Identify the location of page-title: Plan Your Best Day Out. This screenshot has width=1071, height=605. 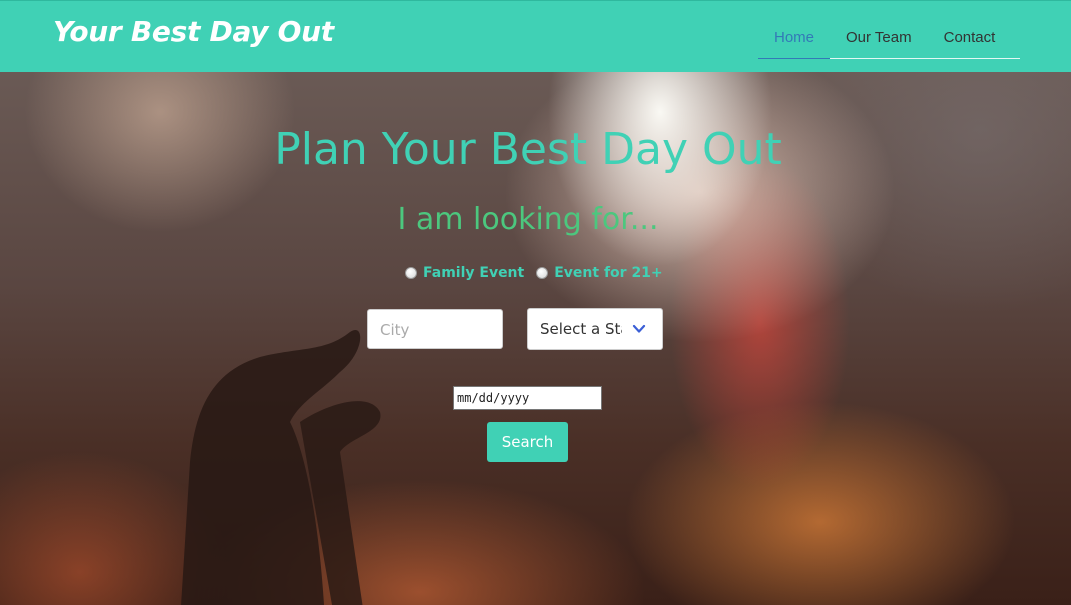
(528, 149).